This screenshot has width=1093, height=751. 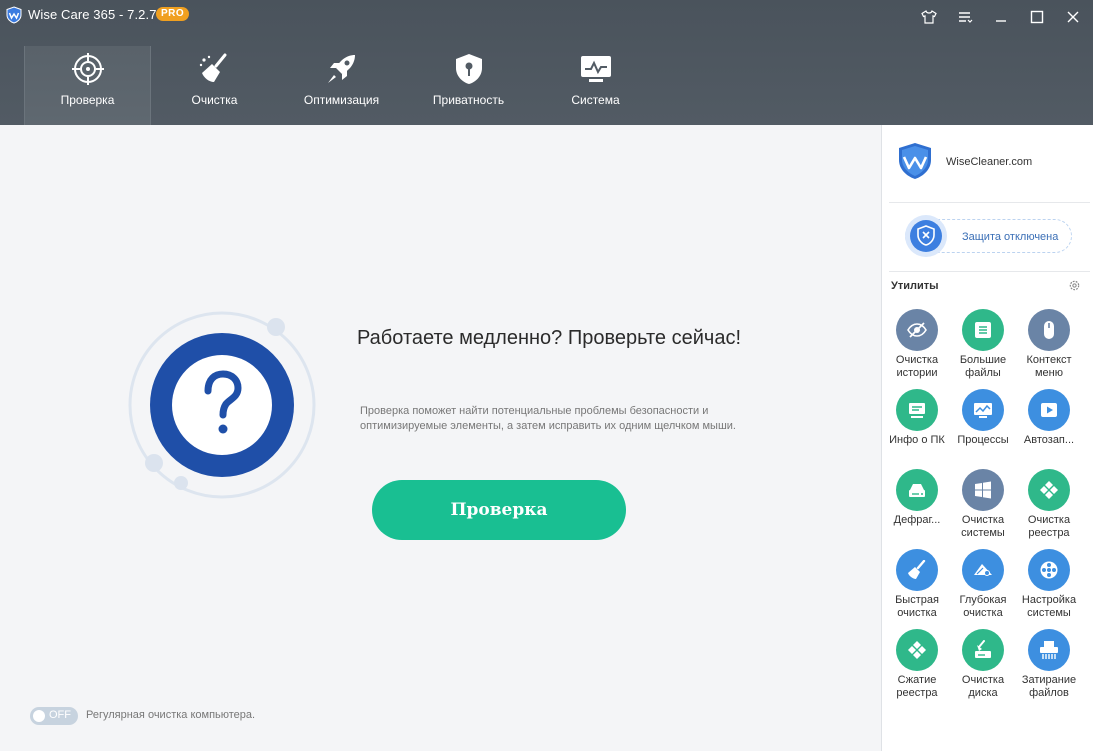 What do you see at coordinates (1049, 570) in the screenshot?
I see `system-tune-icon` at bounding box center [1049, 570].